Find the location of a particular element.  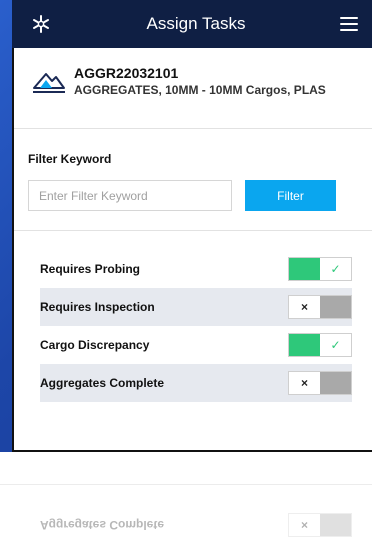

cargo-discrepancy-toggle: ✓ is located at coordinates (320, 345).